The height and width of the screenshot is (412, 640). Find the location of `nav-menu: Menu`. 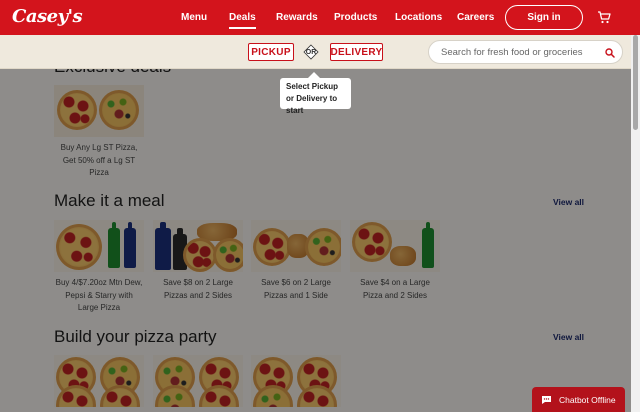

nav-menu: Menu is located at coordinates (194, 17).